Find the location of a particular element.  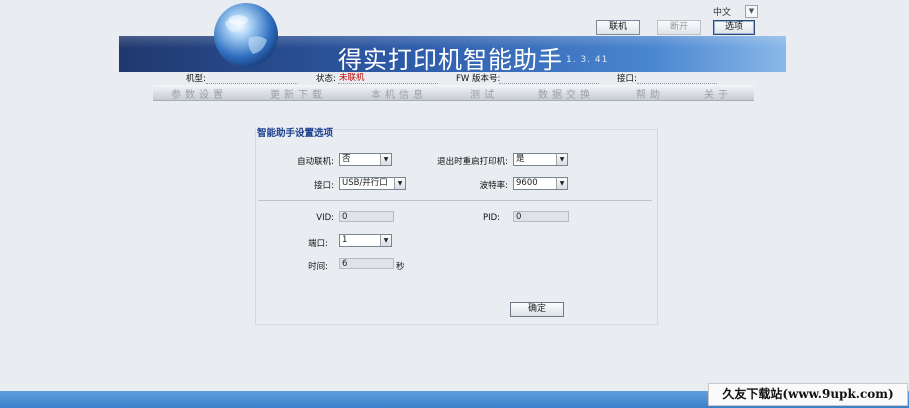

auto-connect-label: 自动联机: is located at coordinates (315, 162).